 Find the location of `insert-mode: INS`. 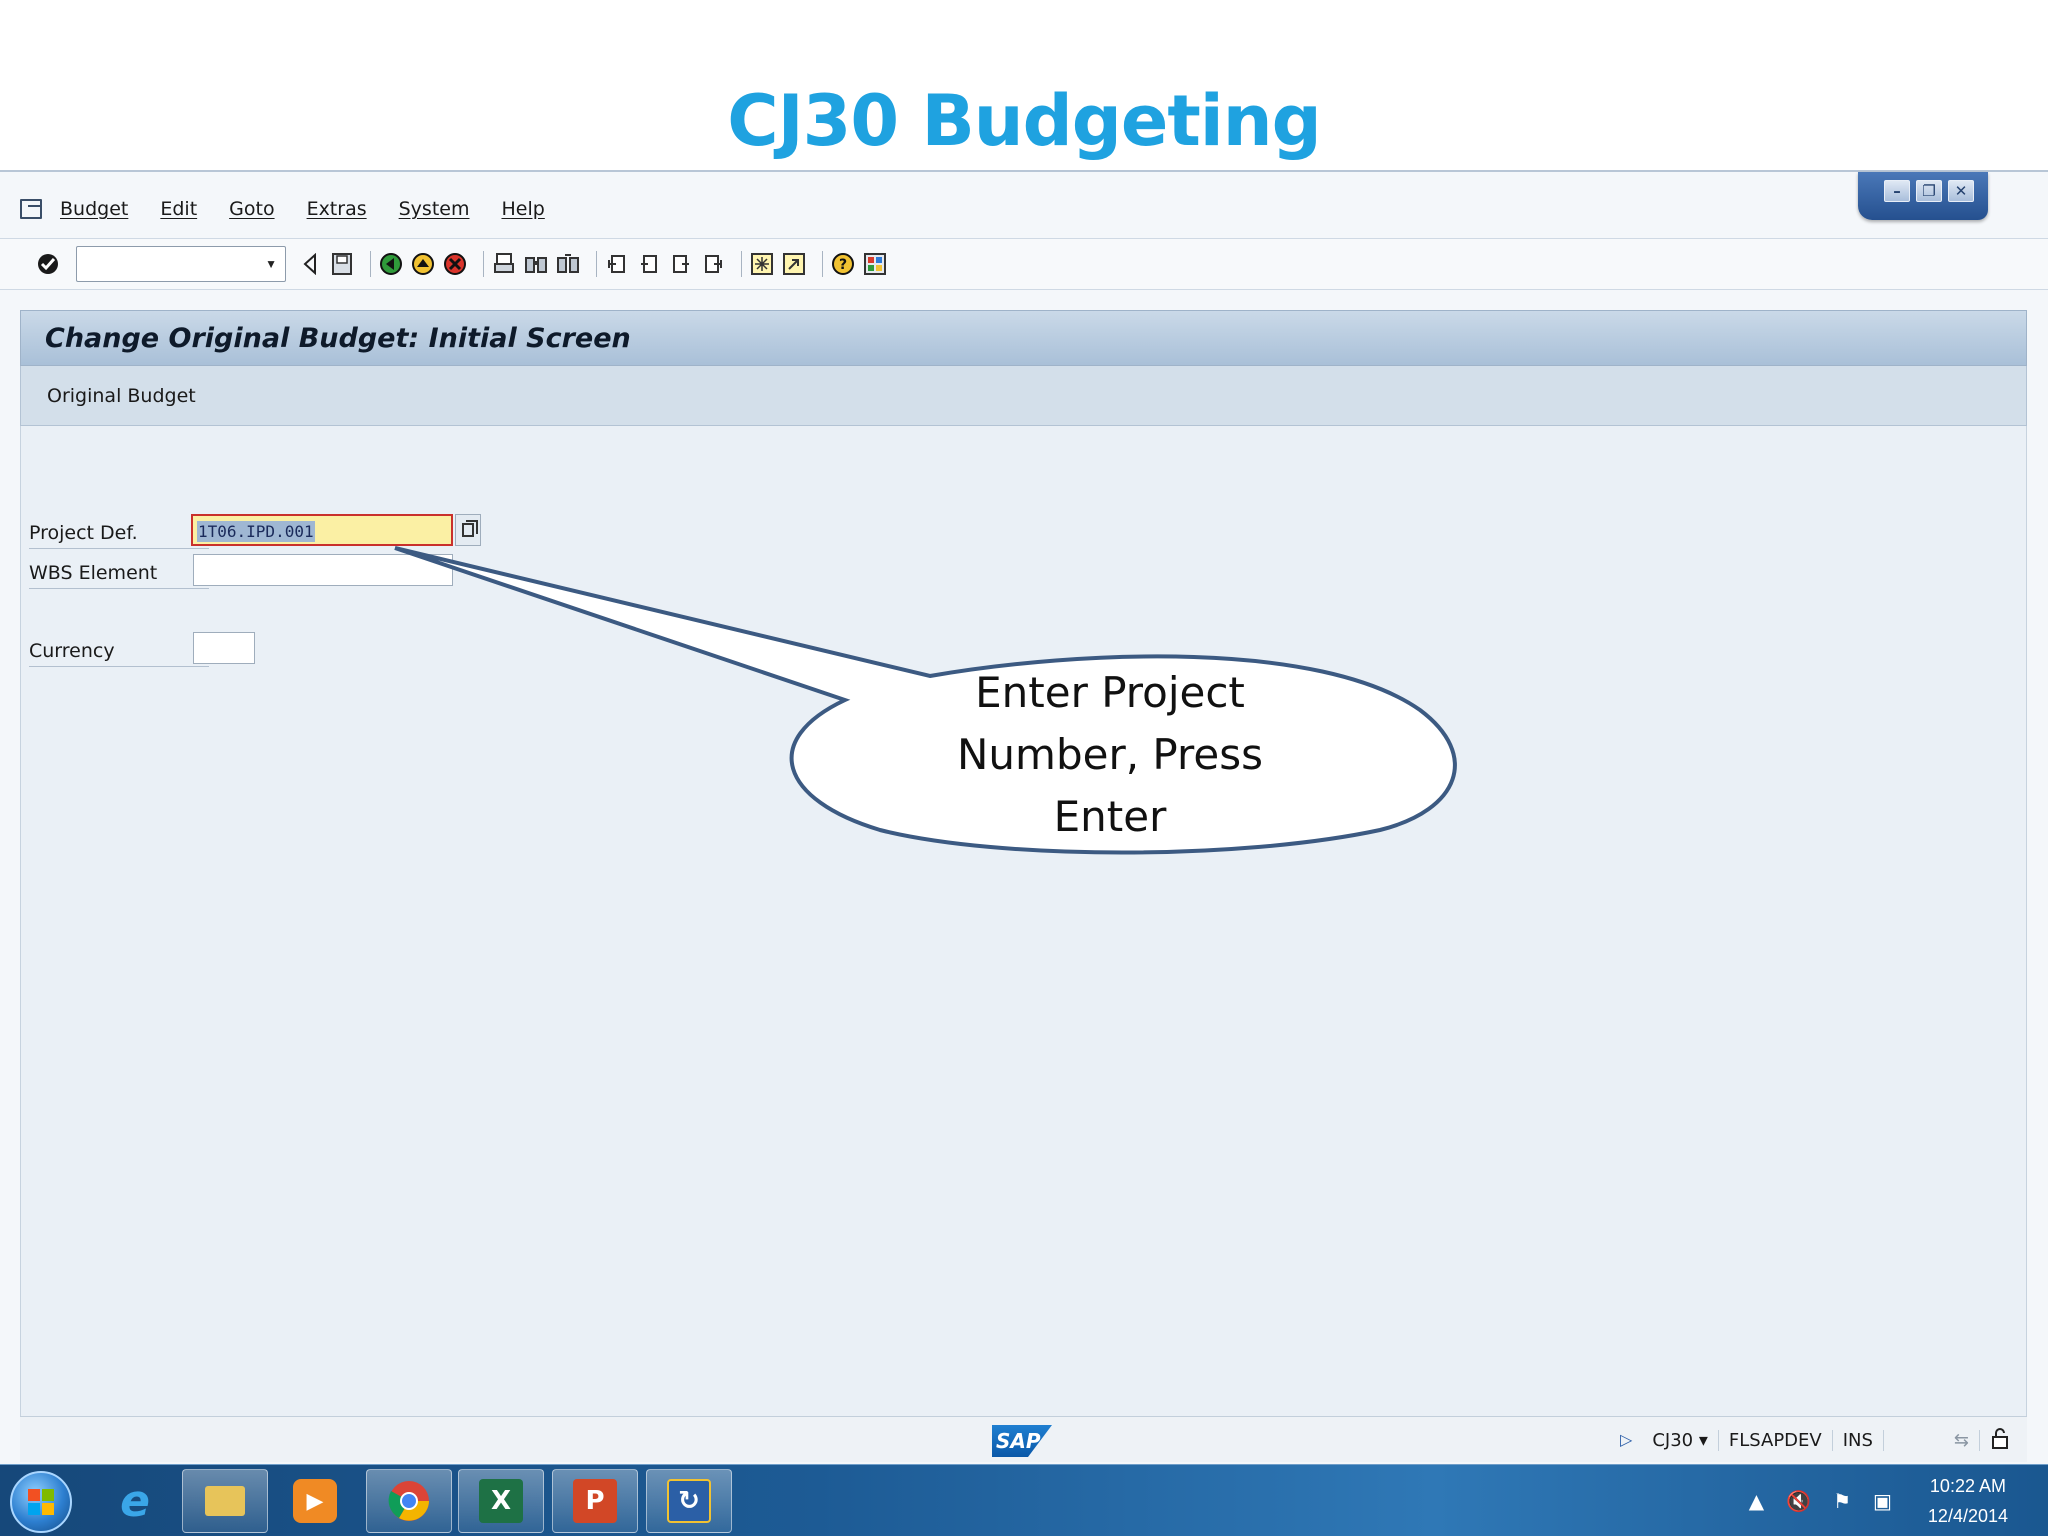

insert-mode: INS is located at coordinates (1858, 1440).